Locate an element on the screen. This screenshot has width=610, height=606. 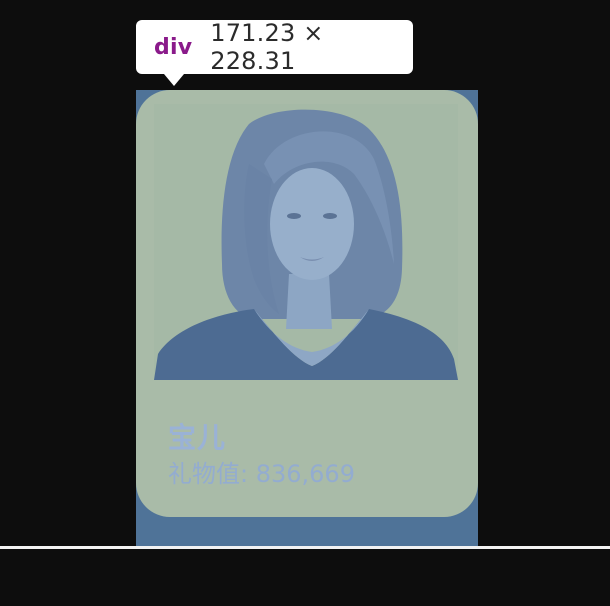
viewport-edge-divider is located at coordinates (305, 547).